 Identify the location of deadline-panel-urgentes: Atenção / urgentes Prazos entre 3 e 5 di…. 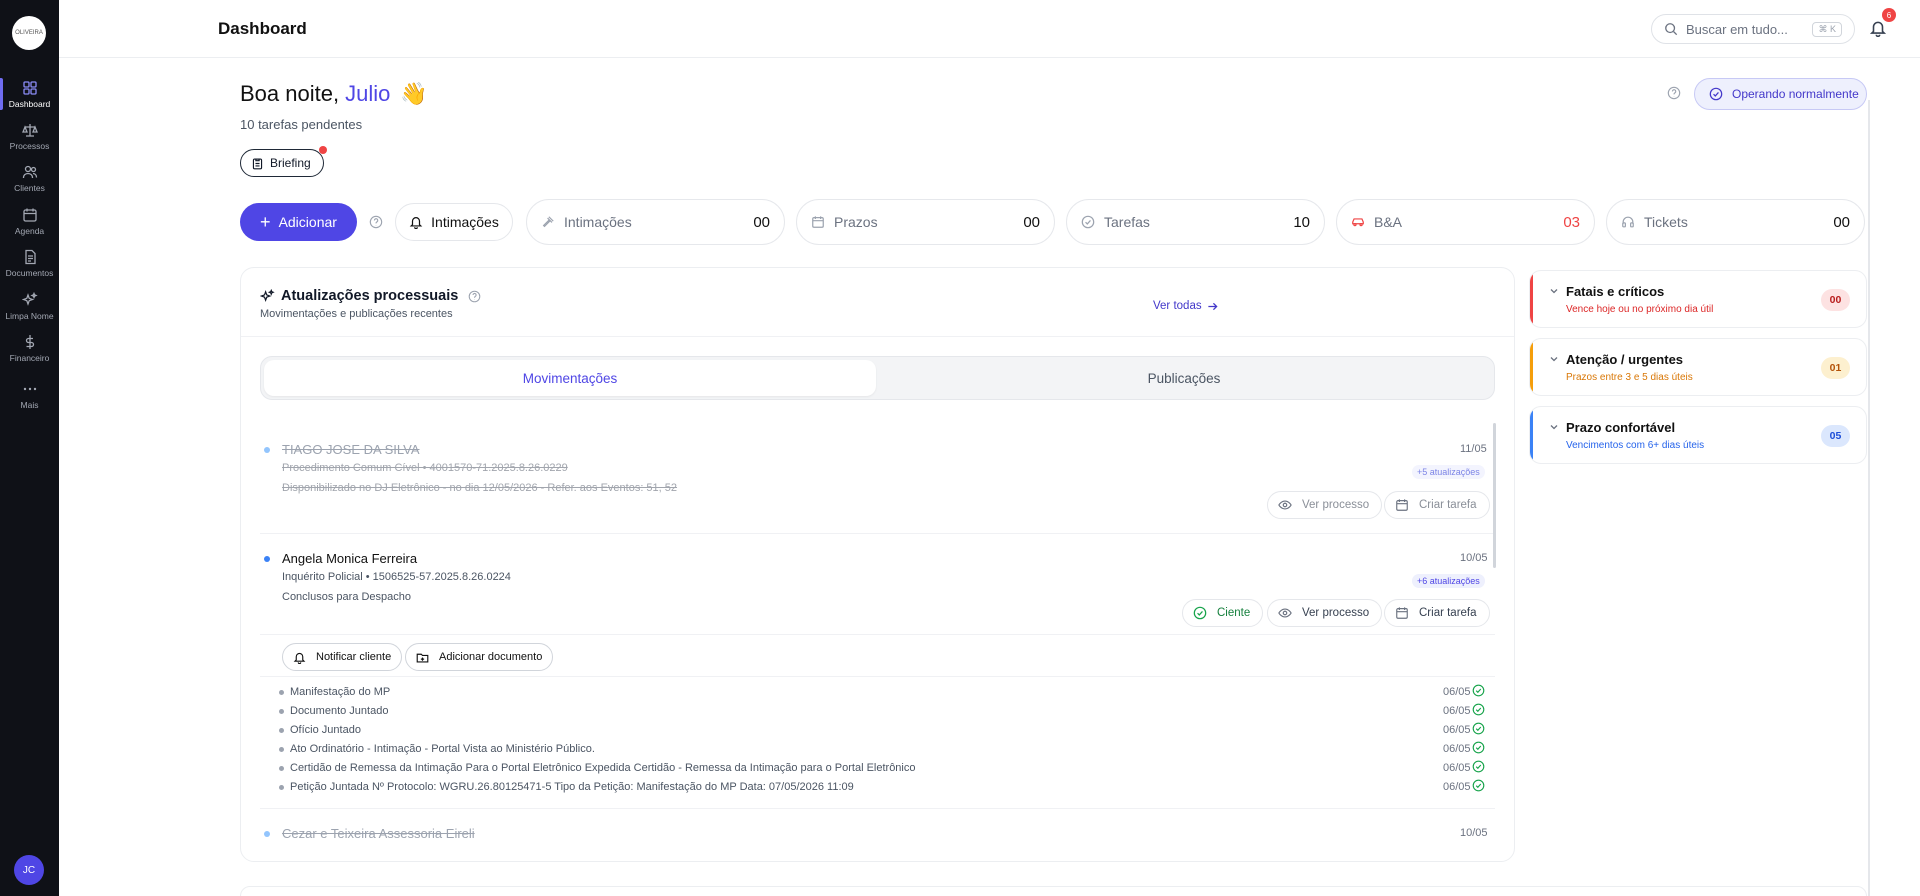
(1698, 367).